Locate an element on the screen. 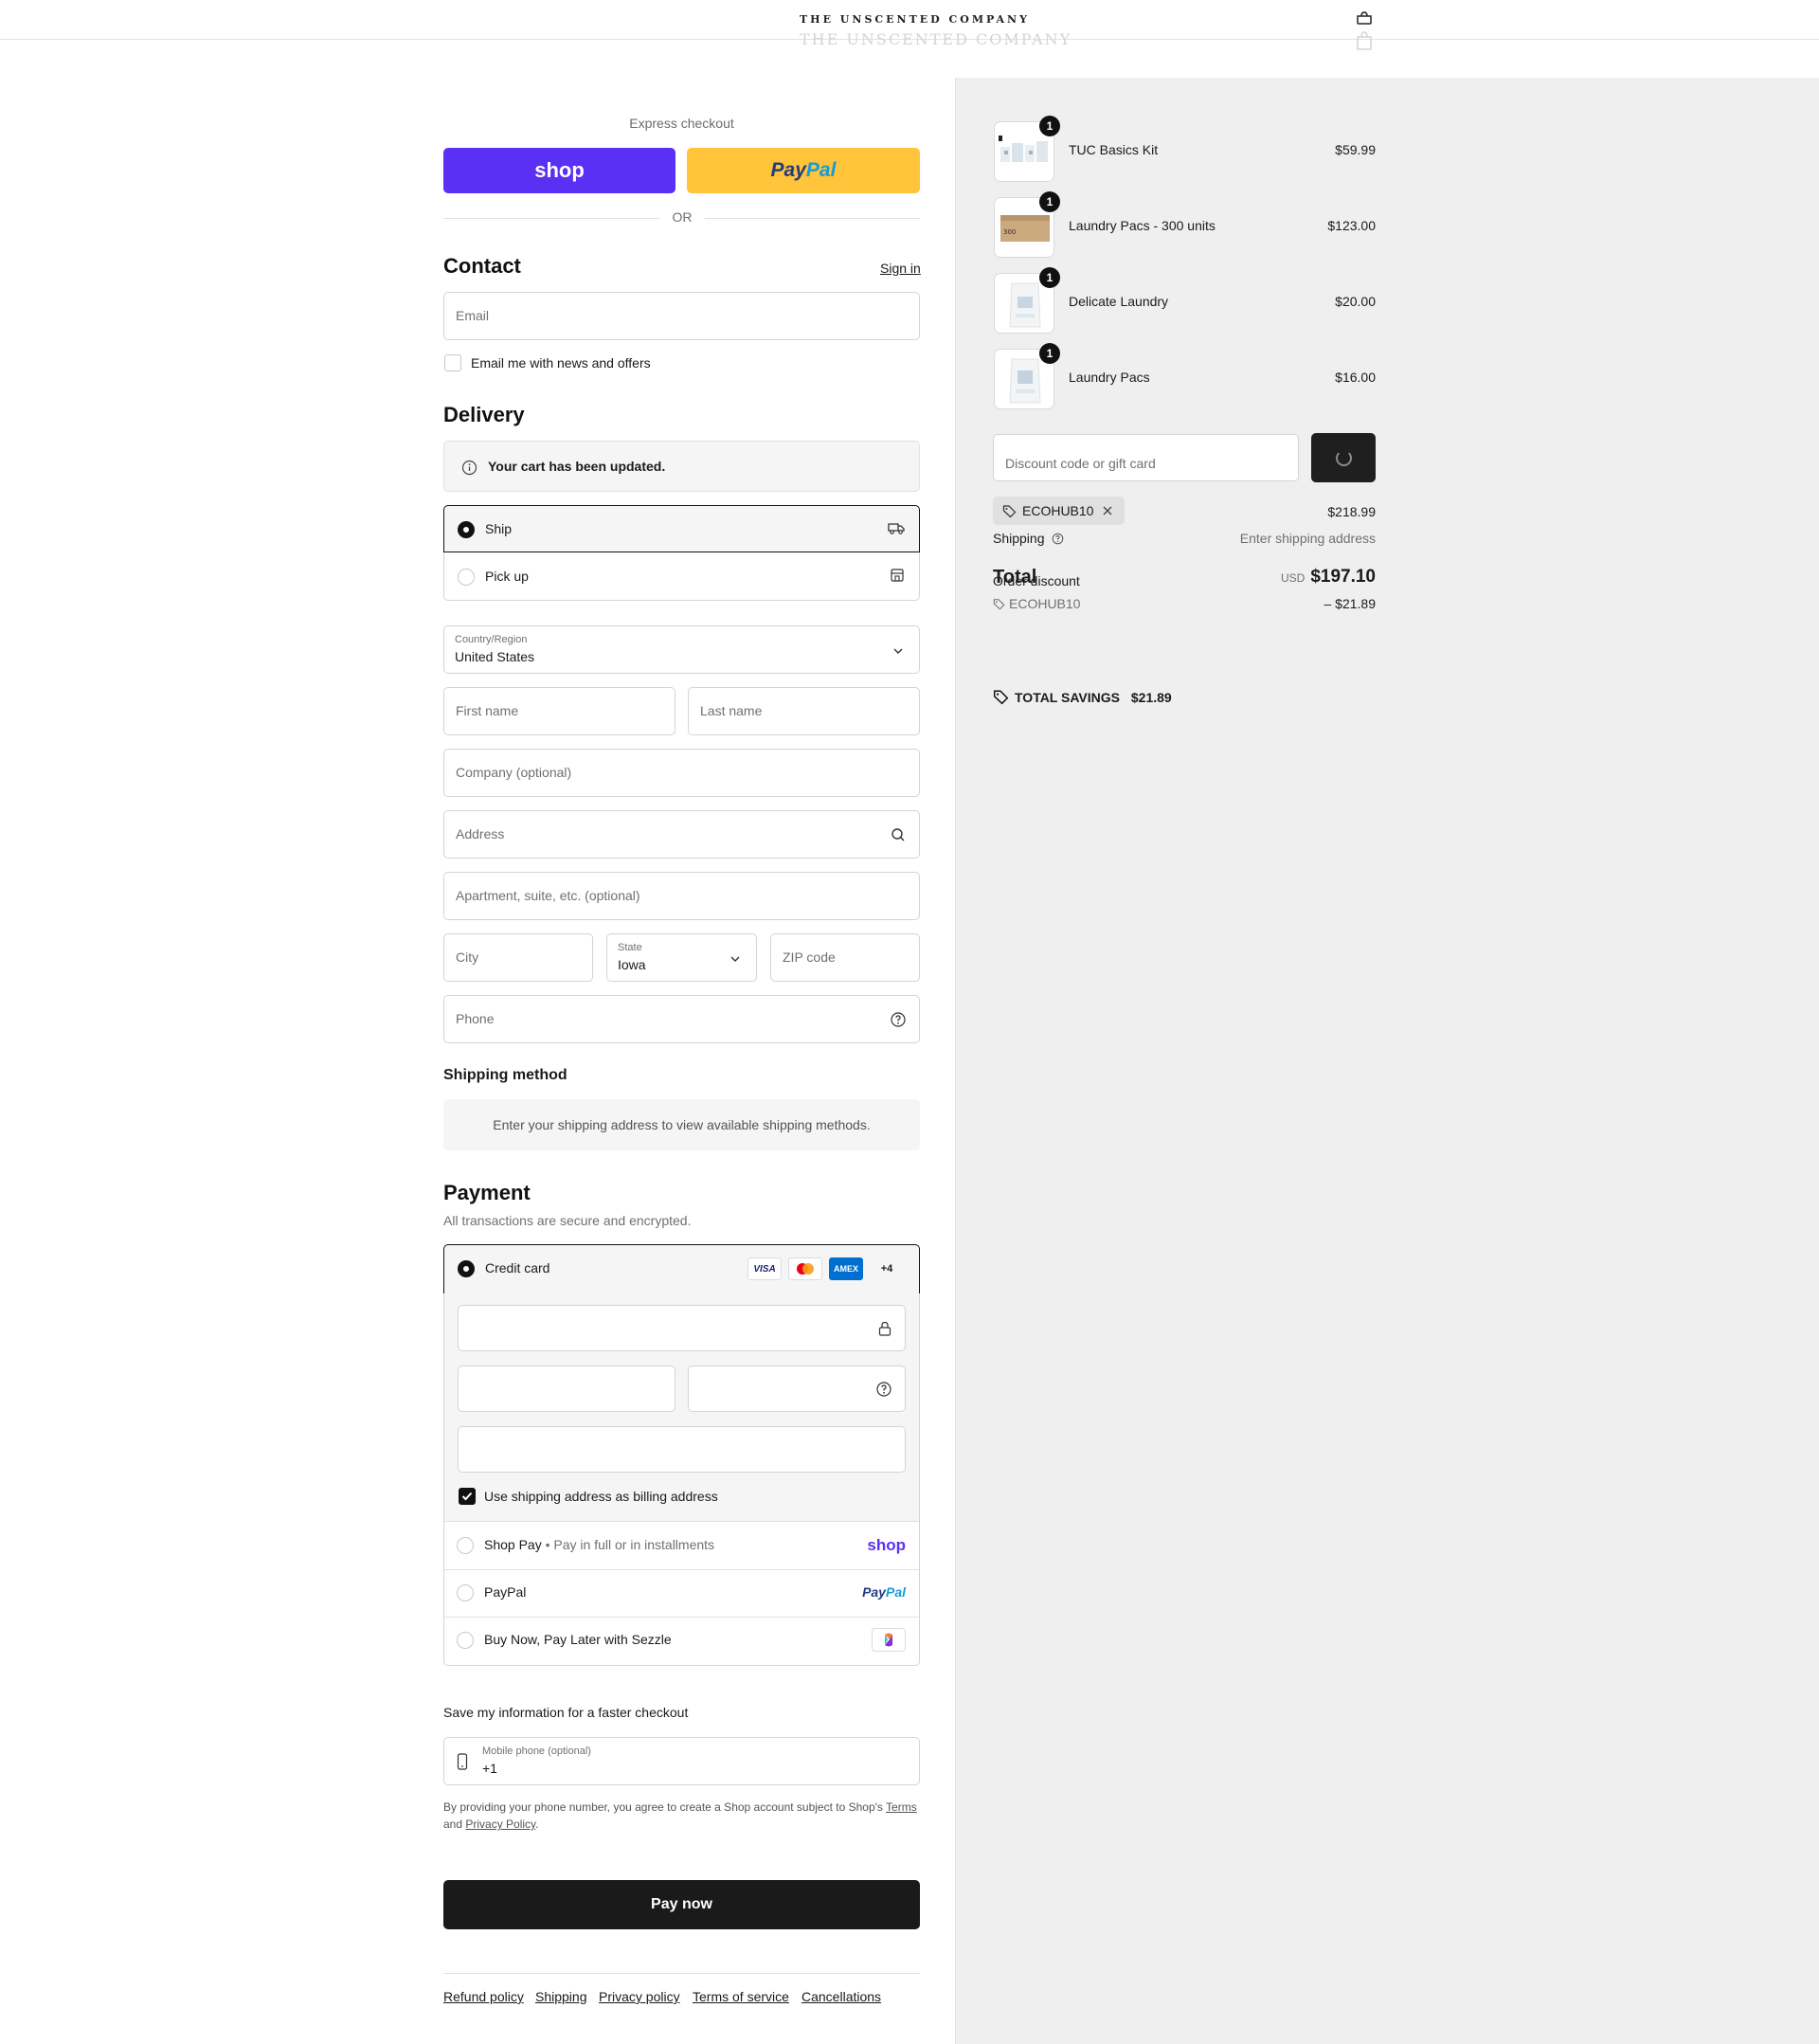  sezzle-logo-icon is located at coordinates (889, 1640).